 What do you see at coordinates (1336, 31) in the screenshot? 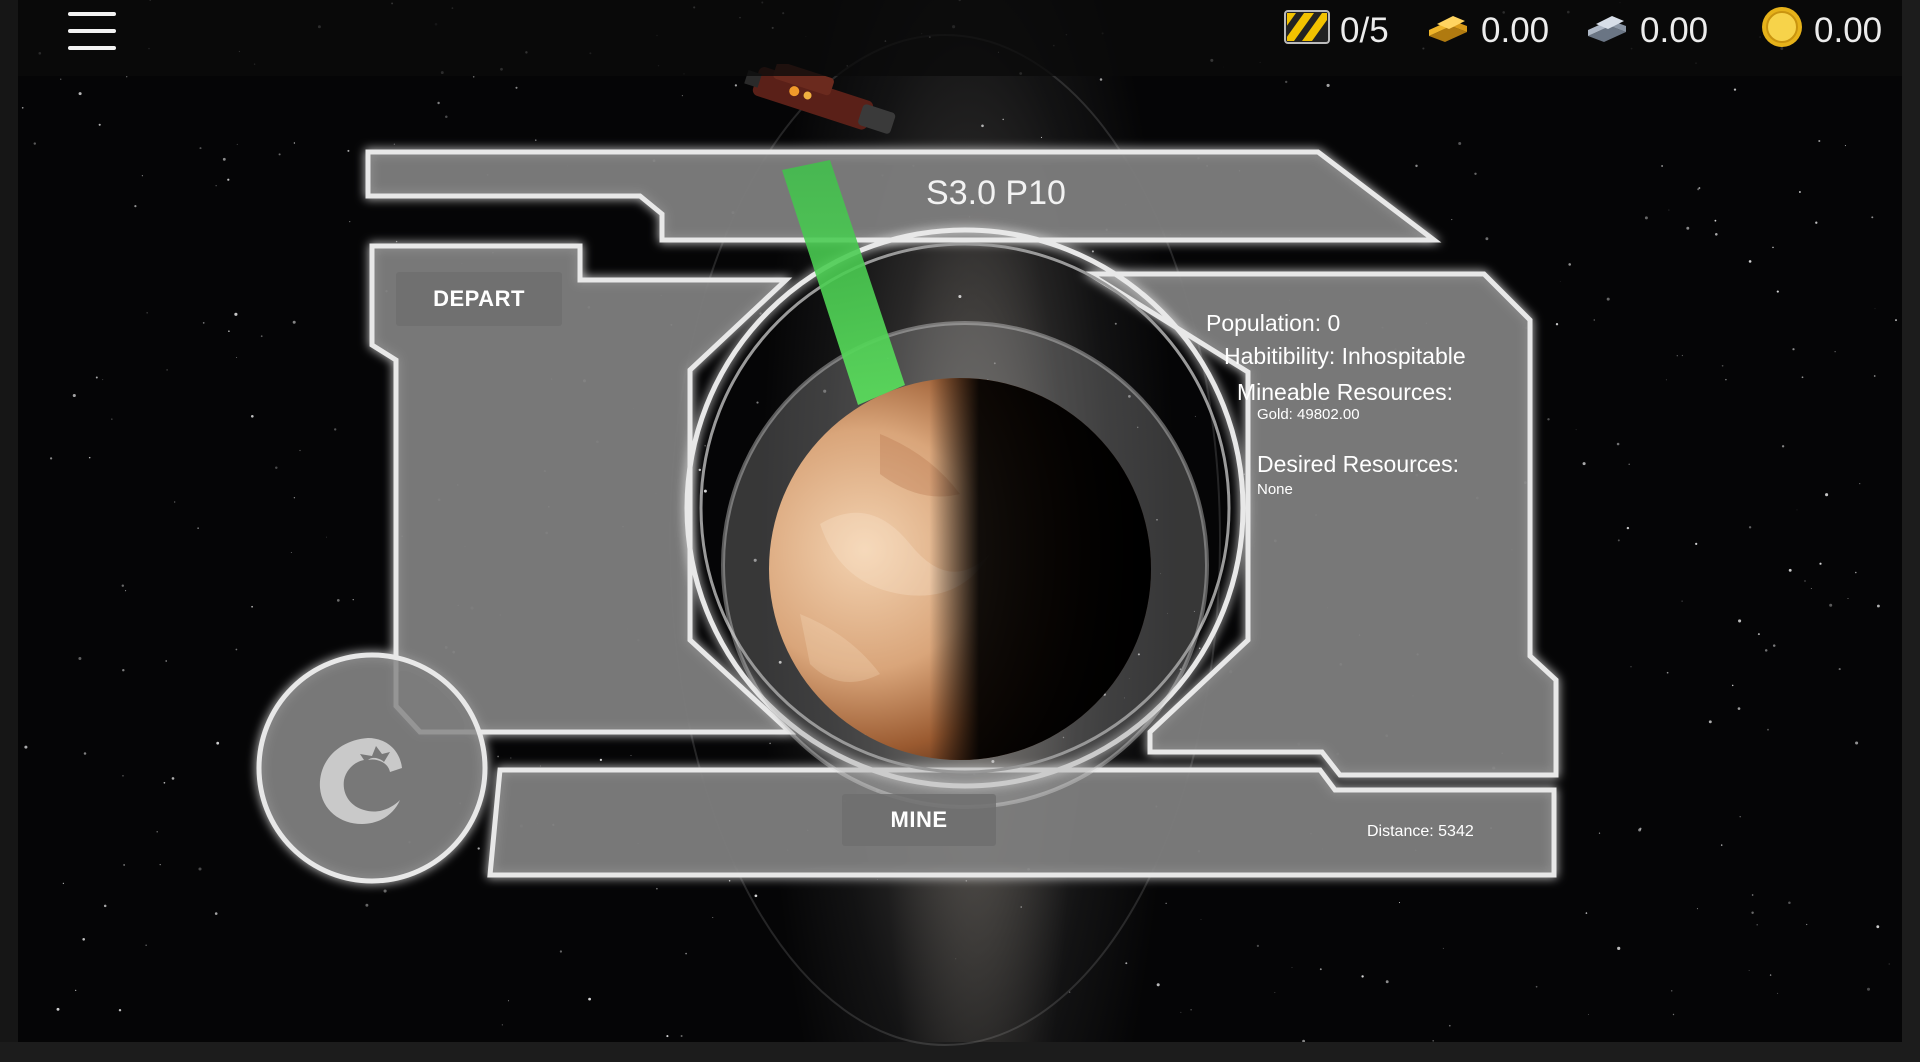
I see `cargo-counter: 0/5` at bounding box center [1336, 31].